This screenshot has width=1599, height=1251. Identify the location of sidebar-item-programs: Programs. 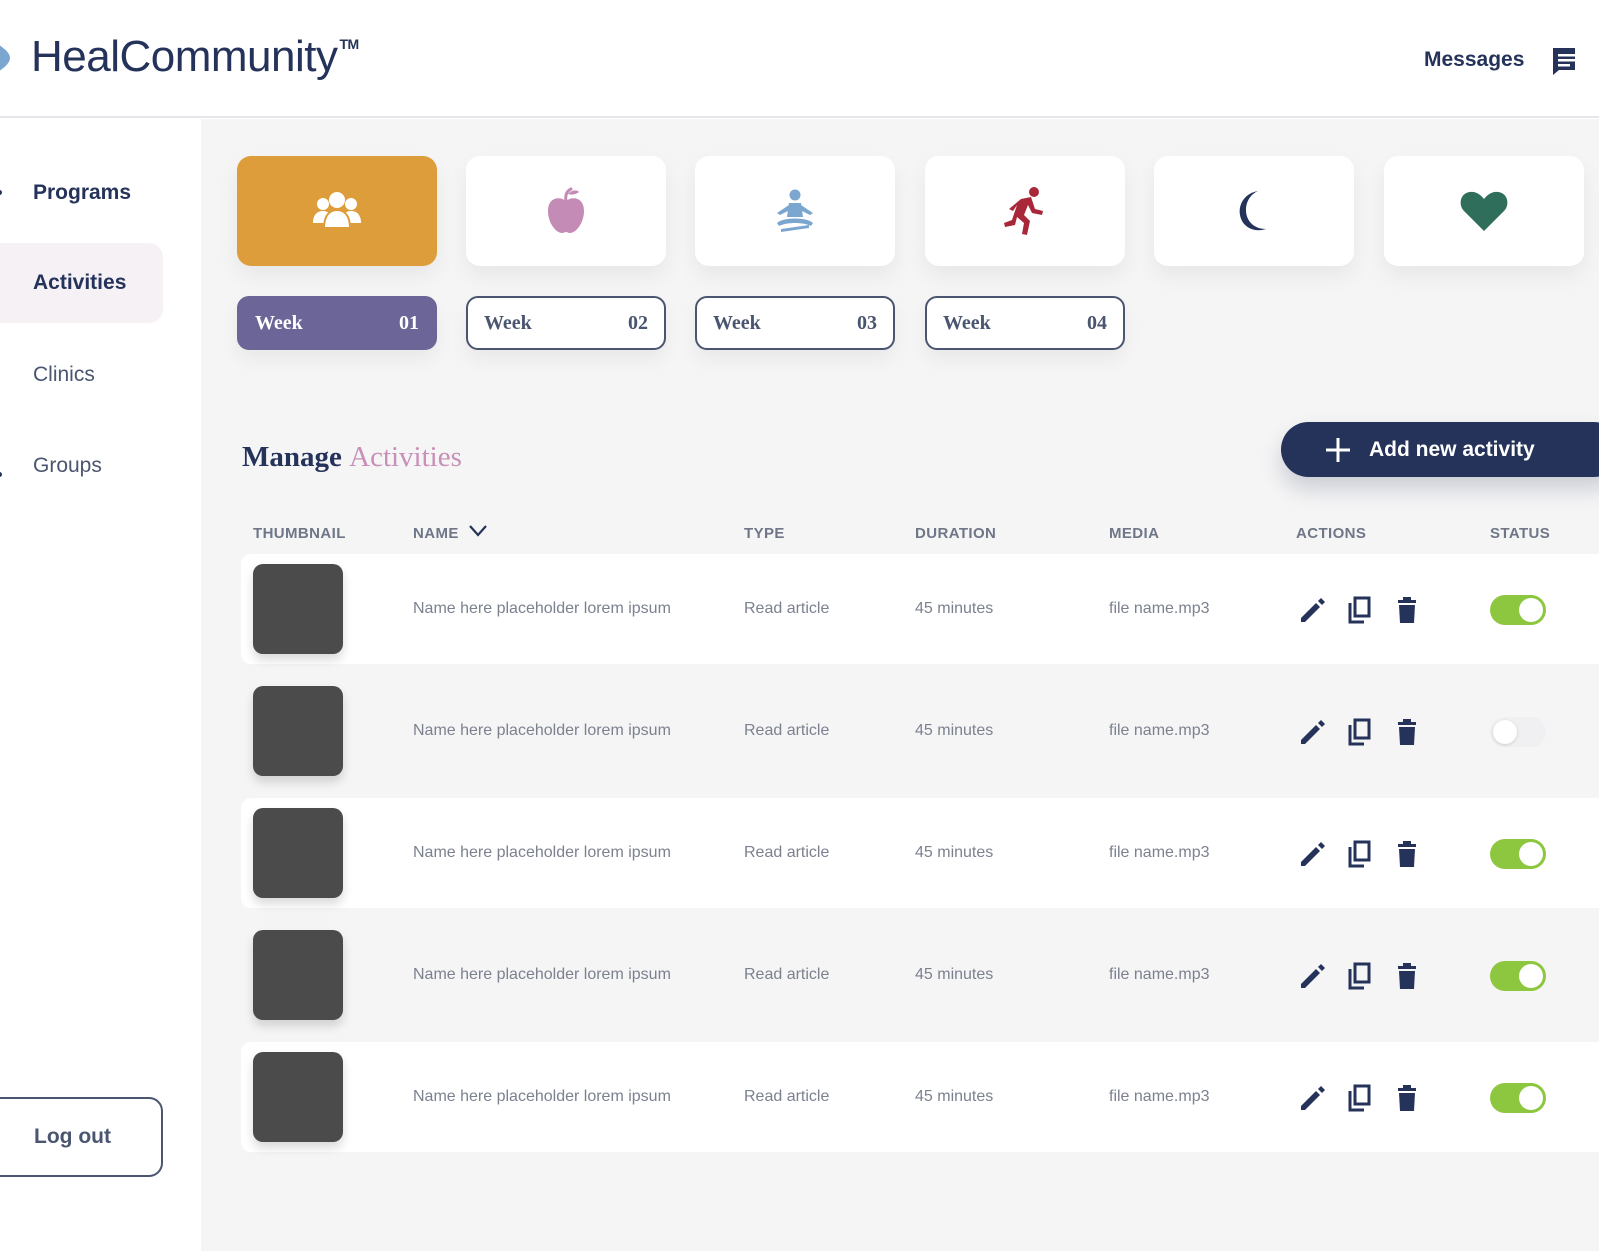
(81, 193).